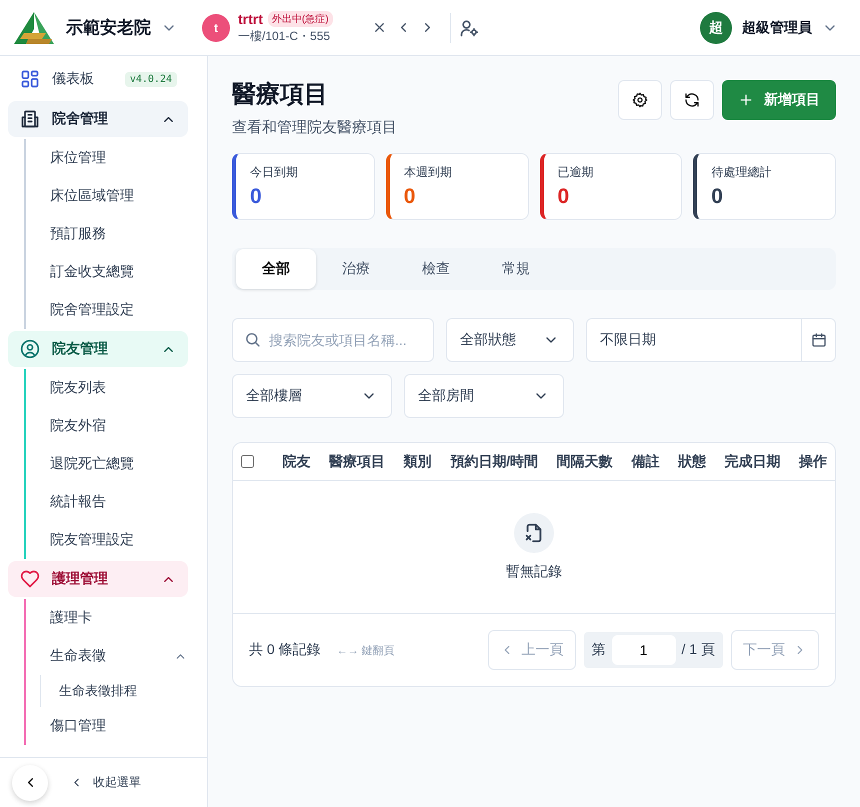 The image size is (860, 807). I want to click on room-dropdown: 全部房間, so click(484, 396).